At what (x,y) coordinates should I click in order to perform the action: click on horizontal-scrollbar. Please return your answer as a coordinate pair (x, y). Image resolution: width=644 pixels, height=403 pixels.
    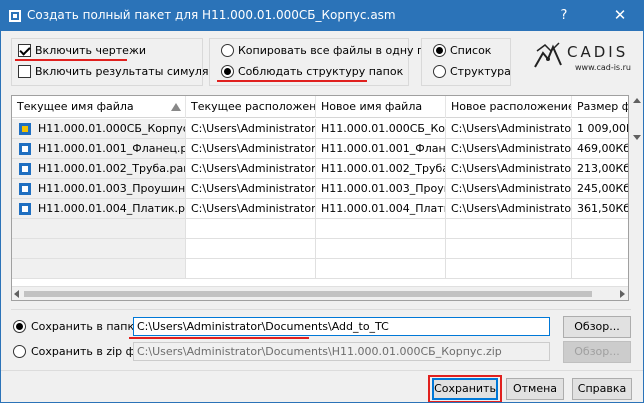
    Looking at the image, I should click on (320, 293).